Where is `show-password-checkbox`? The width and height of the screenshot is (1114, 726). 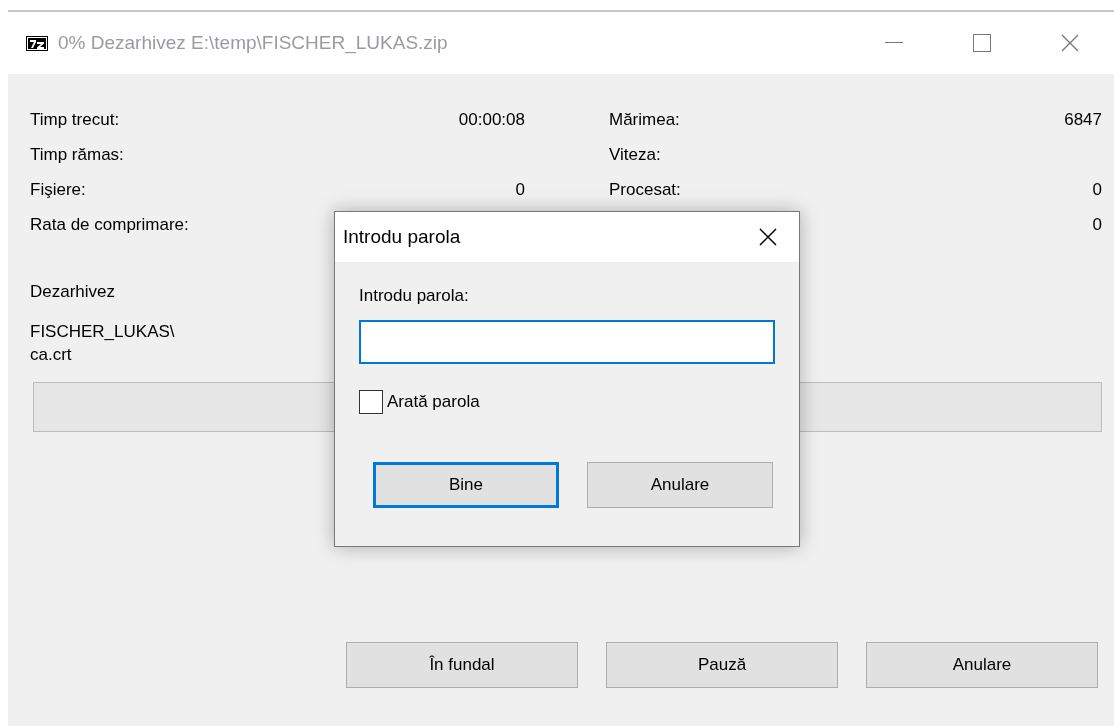
show-password-checkbox is located at coordinates (371, 402).